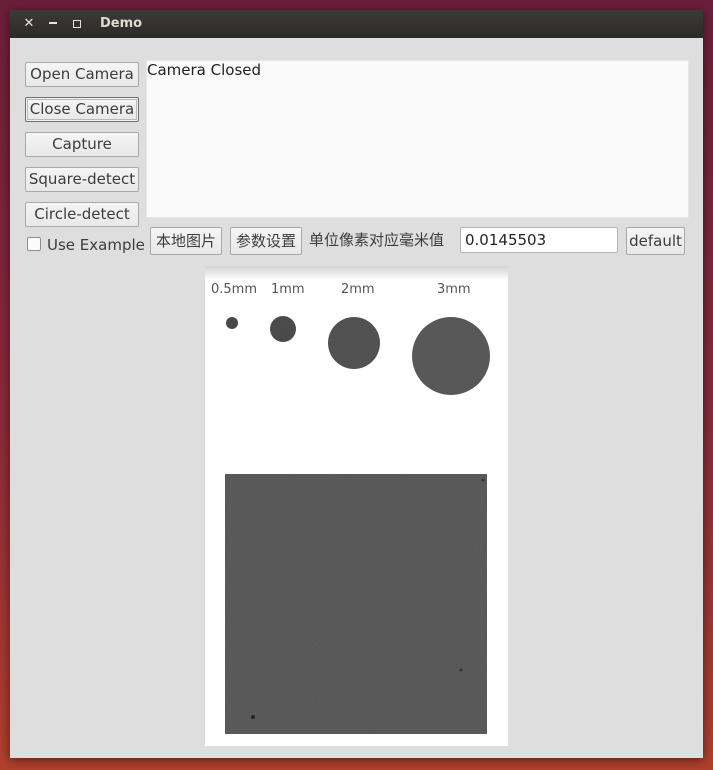  I want to click on mm-per-pixel-input, so click(539, 240).